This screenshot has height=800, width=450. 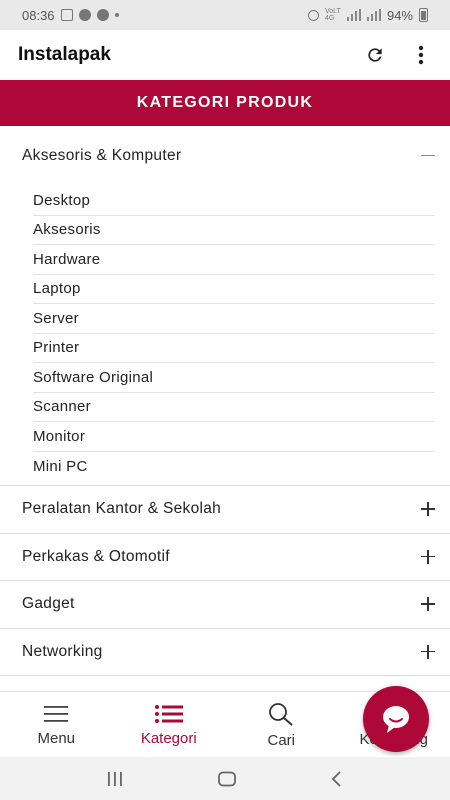 What do you see at coordinates (225, 103) in the screenshot?
I see `category-banner: KATEGORI PRODUK` at bounding box center [225, 103].